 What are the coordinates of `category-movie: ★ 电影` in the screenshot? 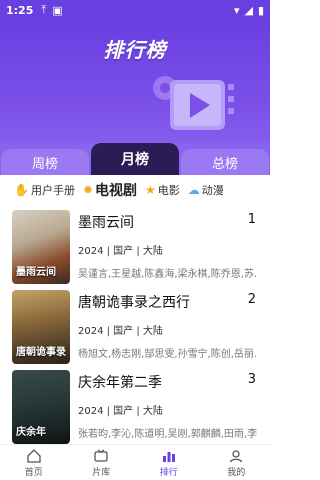 It's located at (162, 190).